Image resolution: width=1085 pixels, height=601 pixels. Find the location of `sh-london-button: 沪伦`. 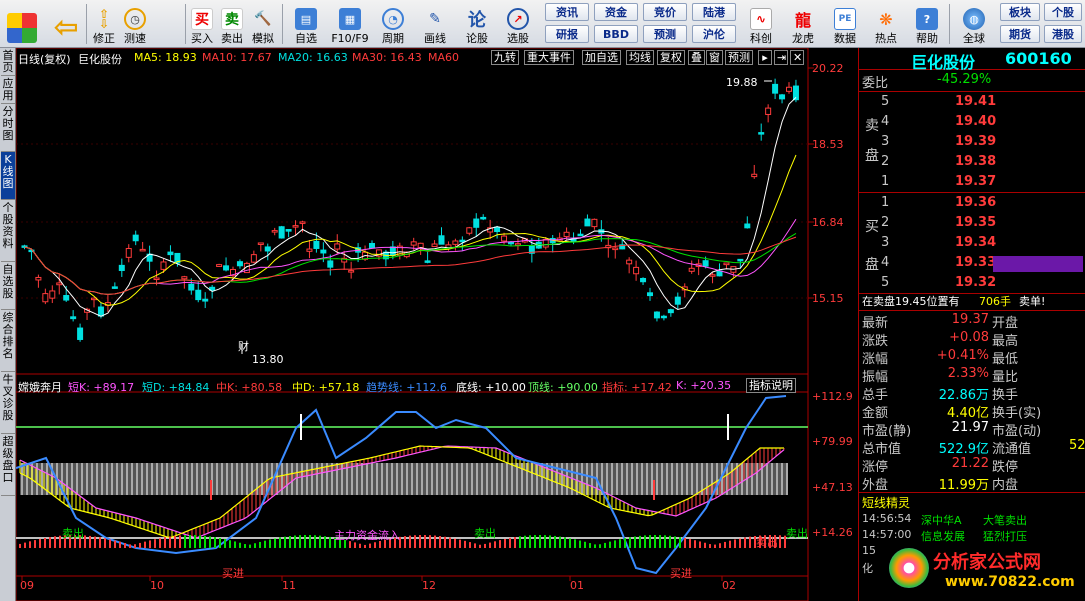

sh-london-button: 沪伦 is located at coordinates (714, 34).